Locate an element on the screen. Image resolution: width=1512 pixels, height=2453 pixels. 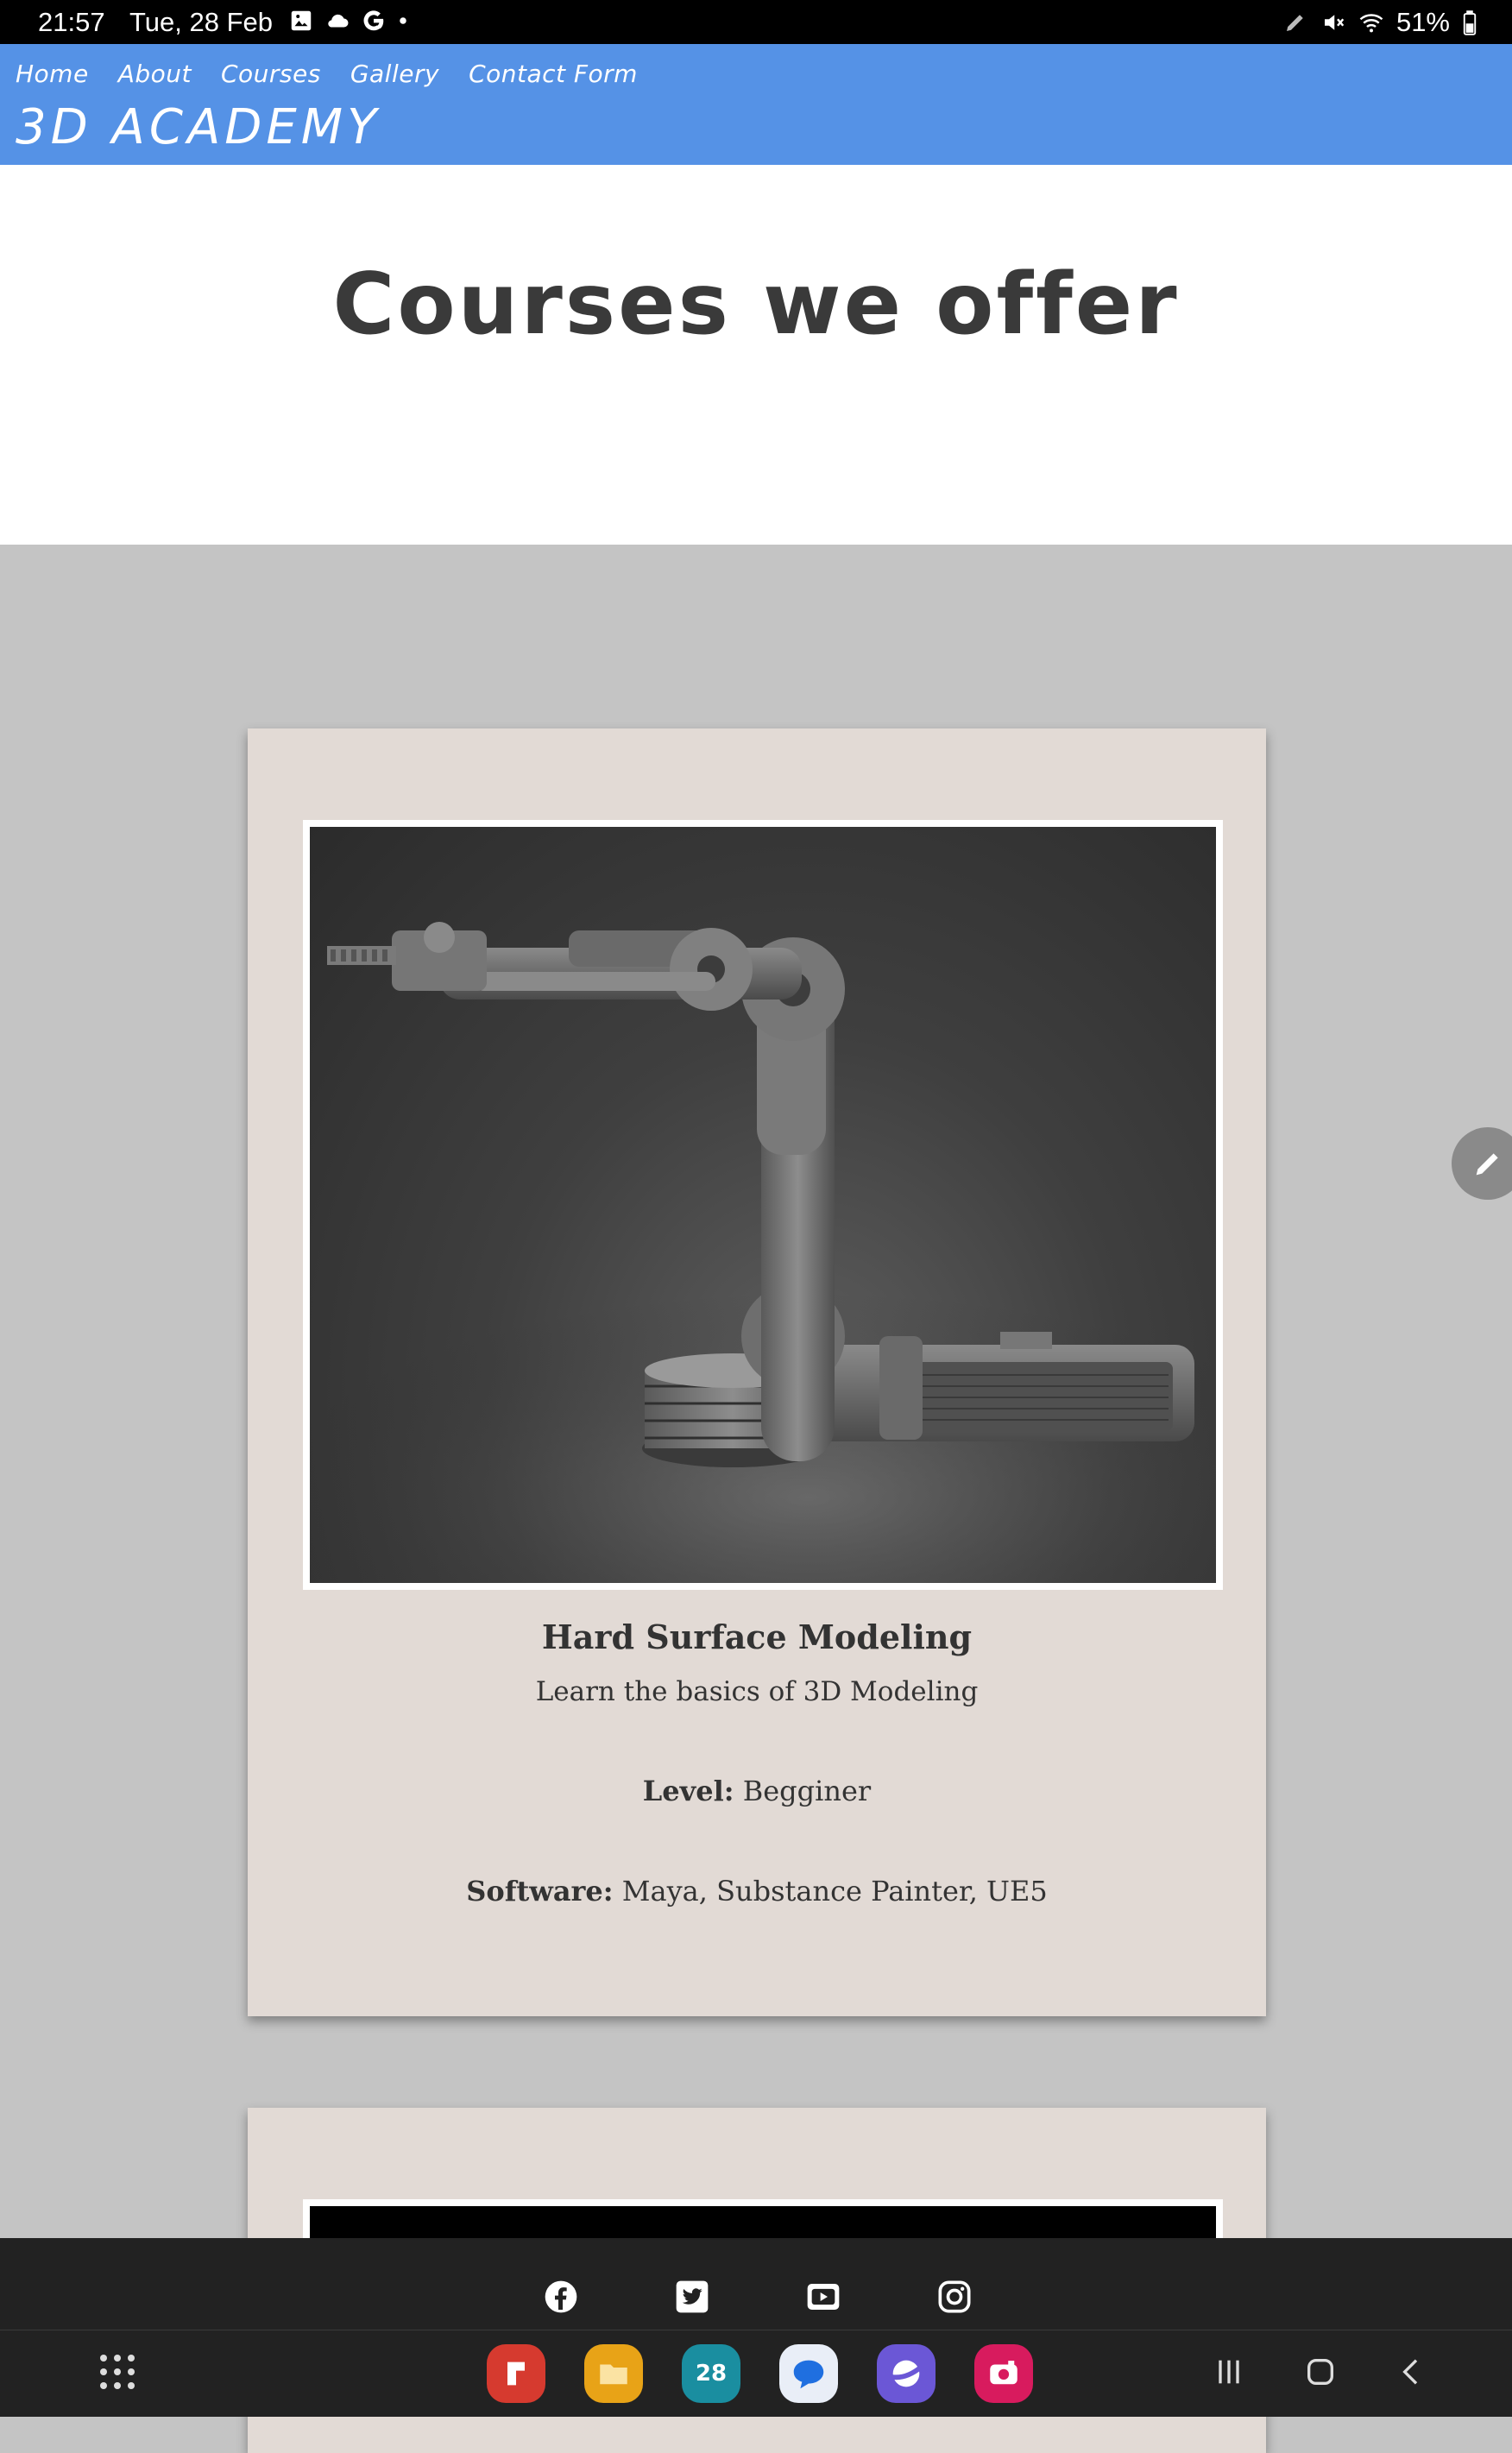
nav-about: About is located at coordinates (155, 74).